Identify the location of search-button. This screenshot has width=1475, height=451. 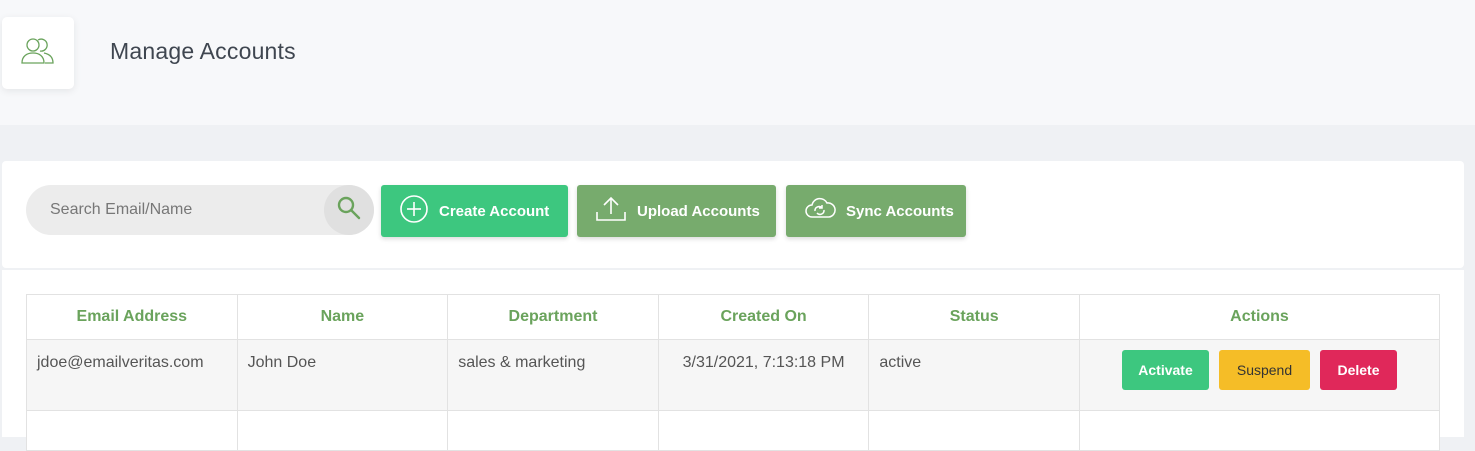
(349, 210).